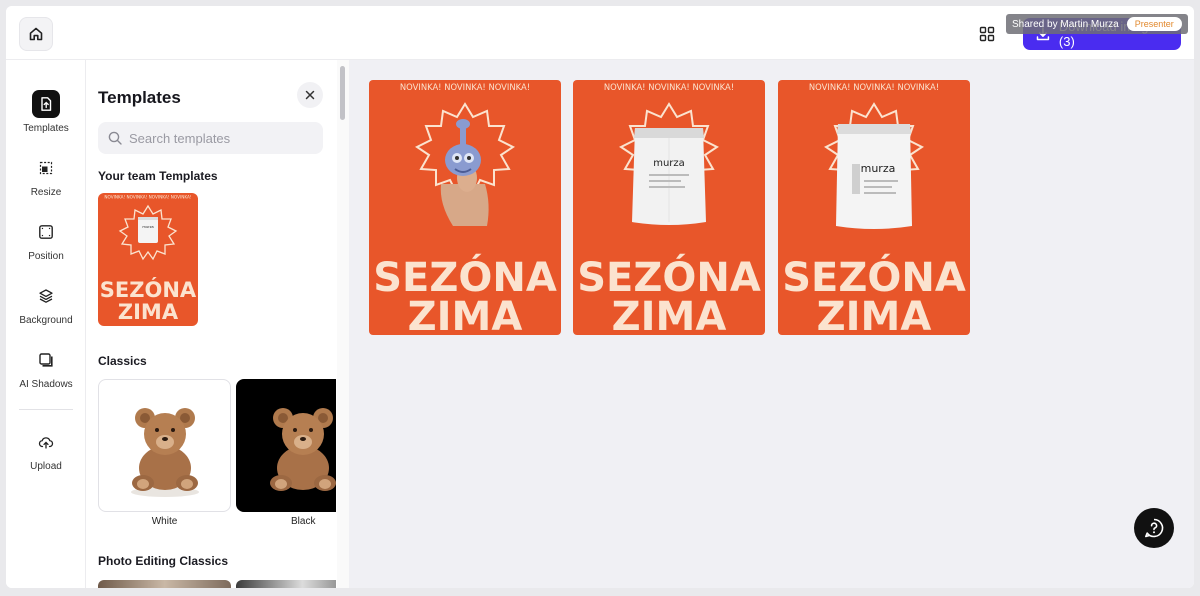 The height and width of the screenshot is (596, 1200). I want to click on help-icon, so click(1154, 528).